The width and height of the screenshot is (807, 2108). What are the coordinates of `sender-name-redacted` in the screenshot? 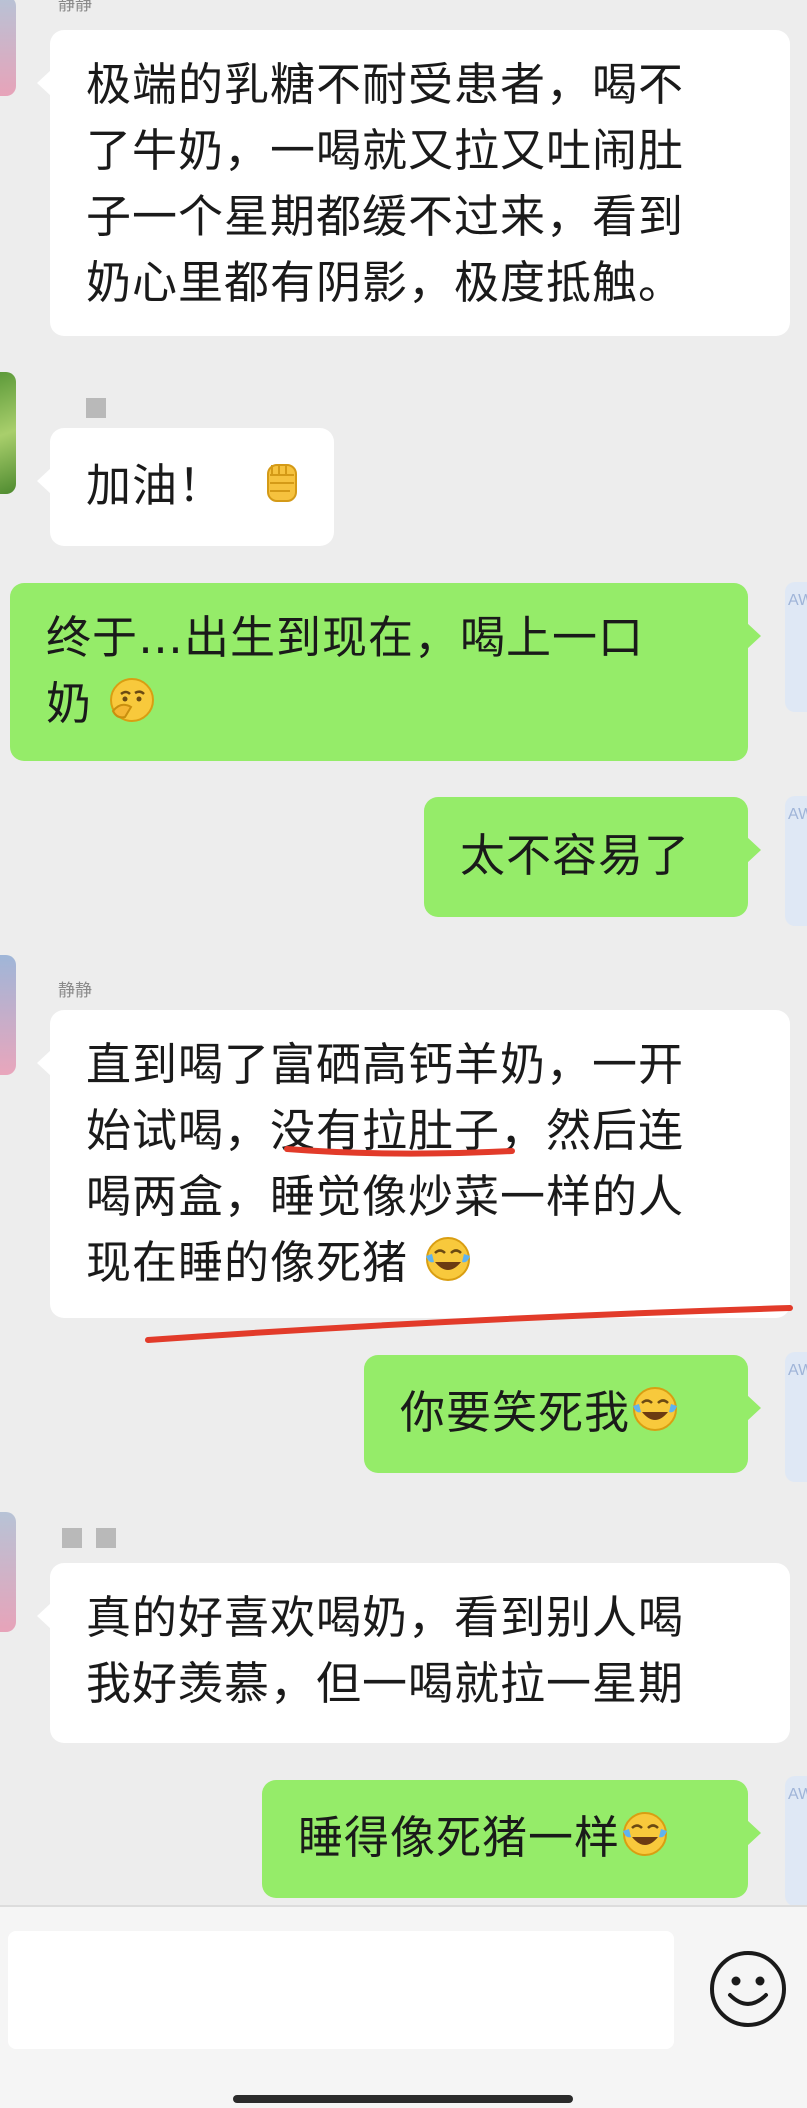 It's located at (89, 1538).